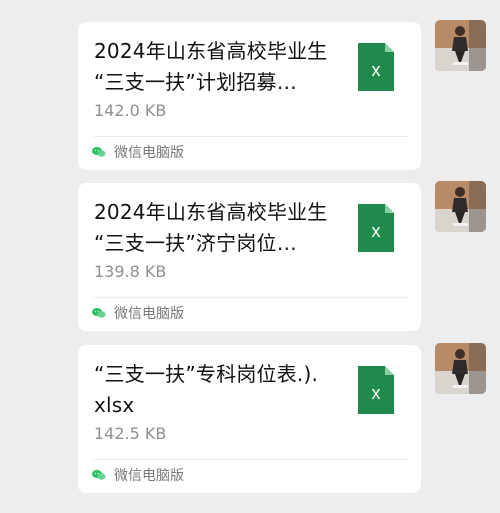  Describe the element at coordinates (130, 271) in the screenshot. I see `file-size: 139.8 KB` at that location.